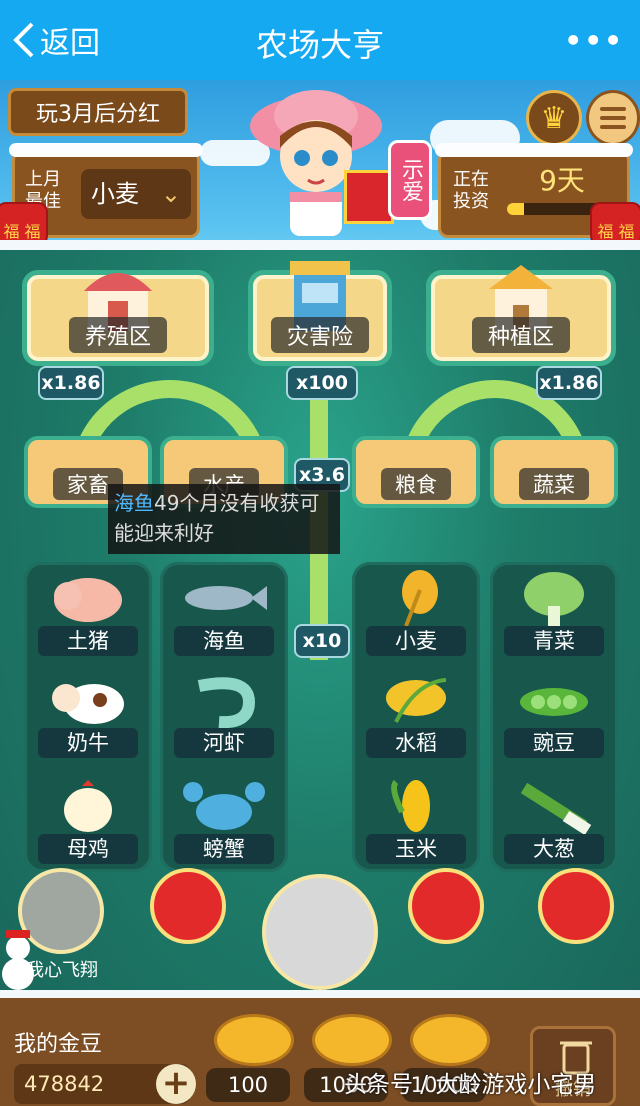 The width and height of the screenshot is (640, 1106). I want to click on column-vegetable: 青菜 豌豆 大葱, so click(554, 717).